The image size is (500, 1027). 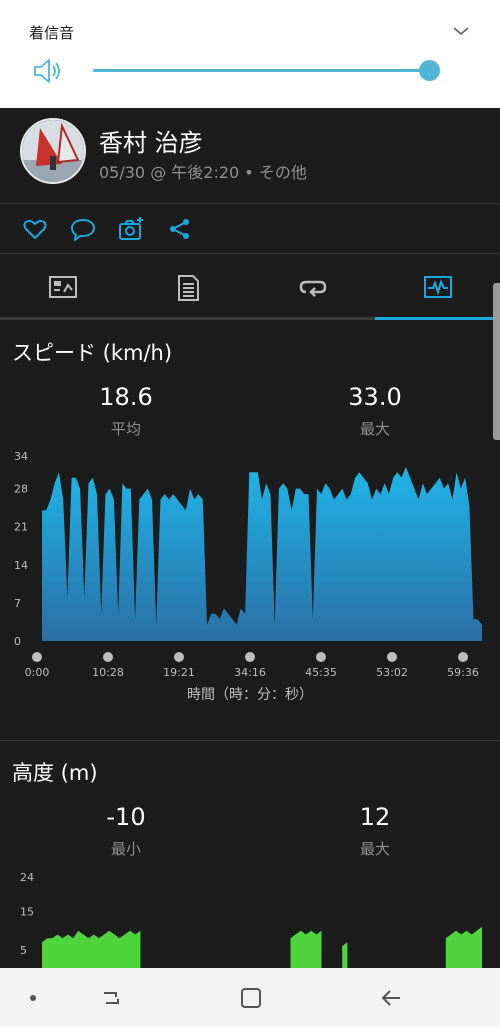 What do you see at coordinates (108, 672) in the screenshot?
I see `speed-x-tick-label: 10:28` at bounding box center [108, 672].